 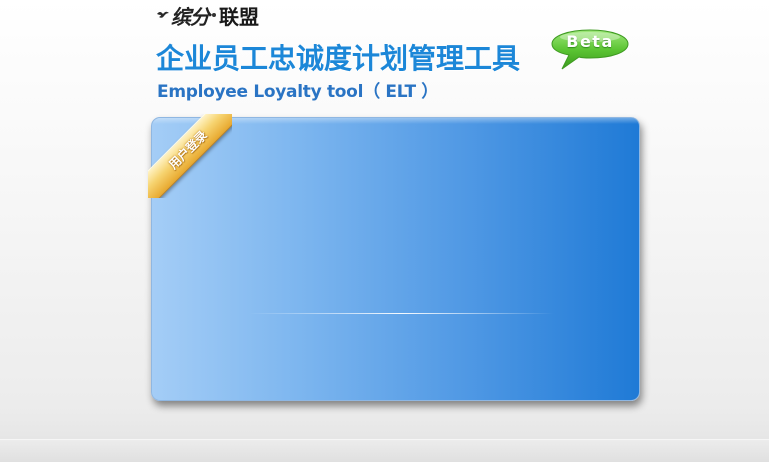 I want to click on site-logo: 缤分 联盟, so click(x=207, y=15).